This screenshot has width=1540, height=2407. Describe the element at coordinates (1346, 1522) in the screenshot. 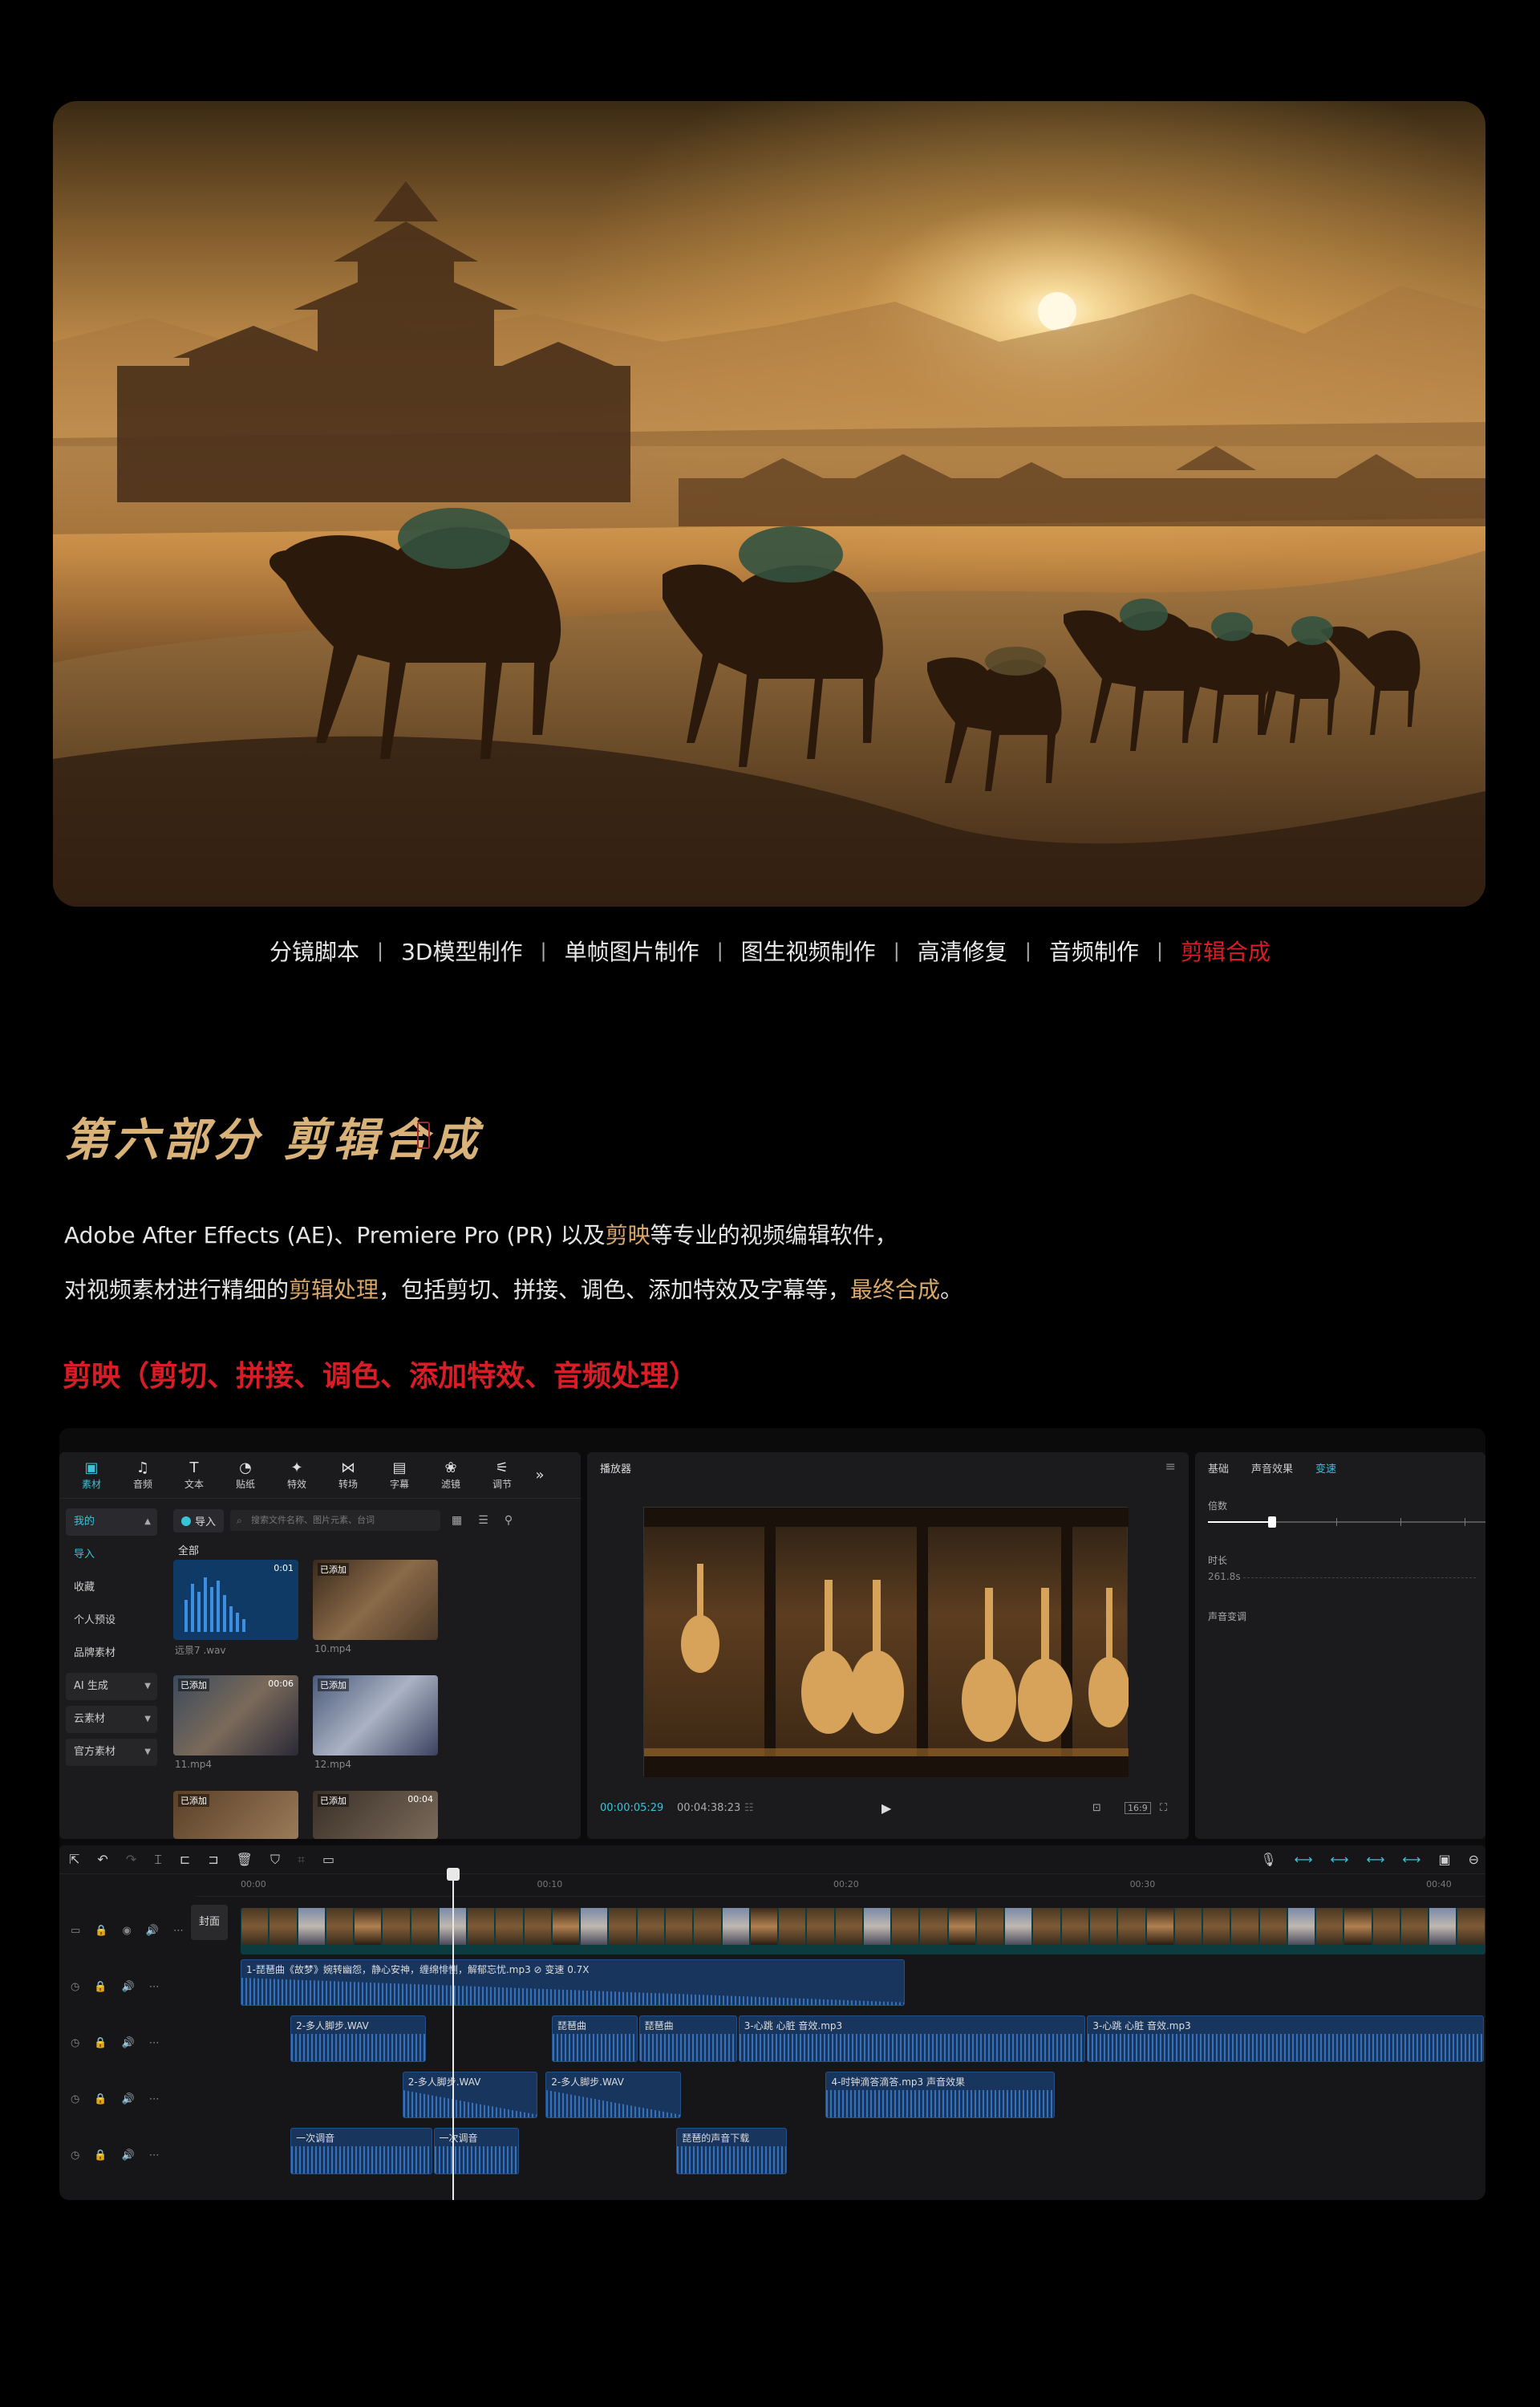

I see `speed-slider` at that location.